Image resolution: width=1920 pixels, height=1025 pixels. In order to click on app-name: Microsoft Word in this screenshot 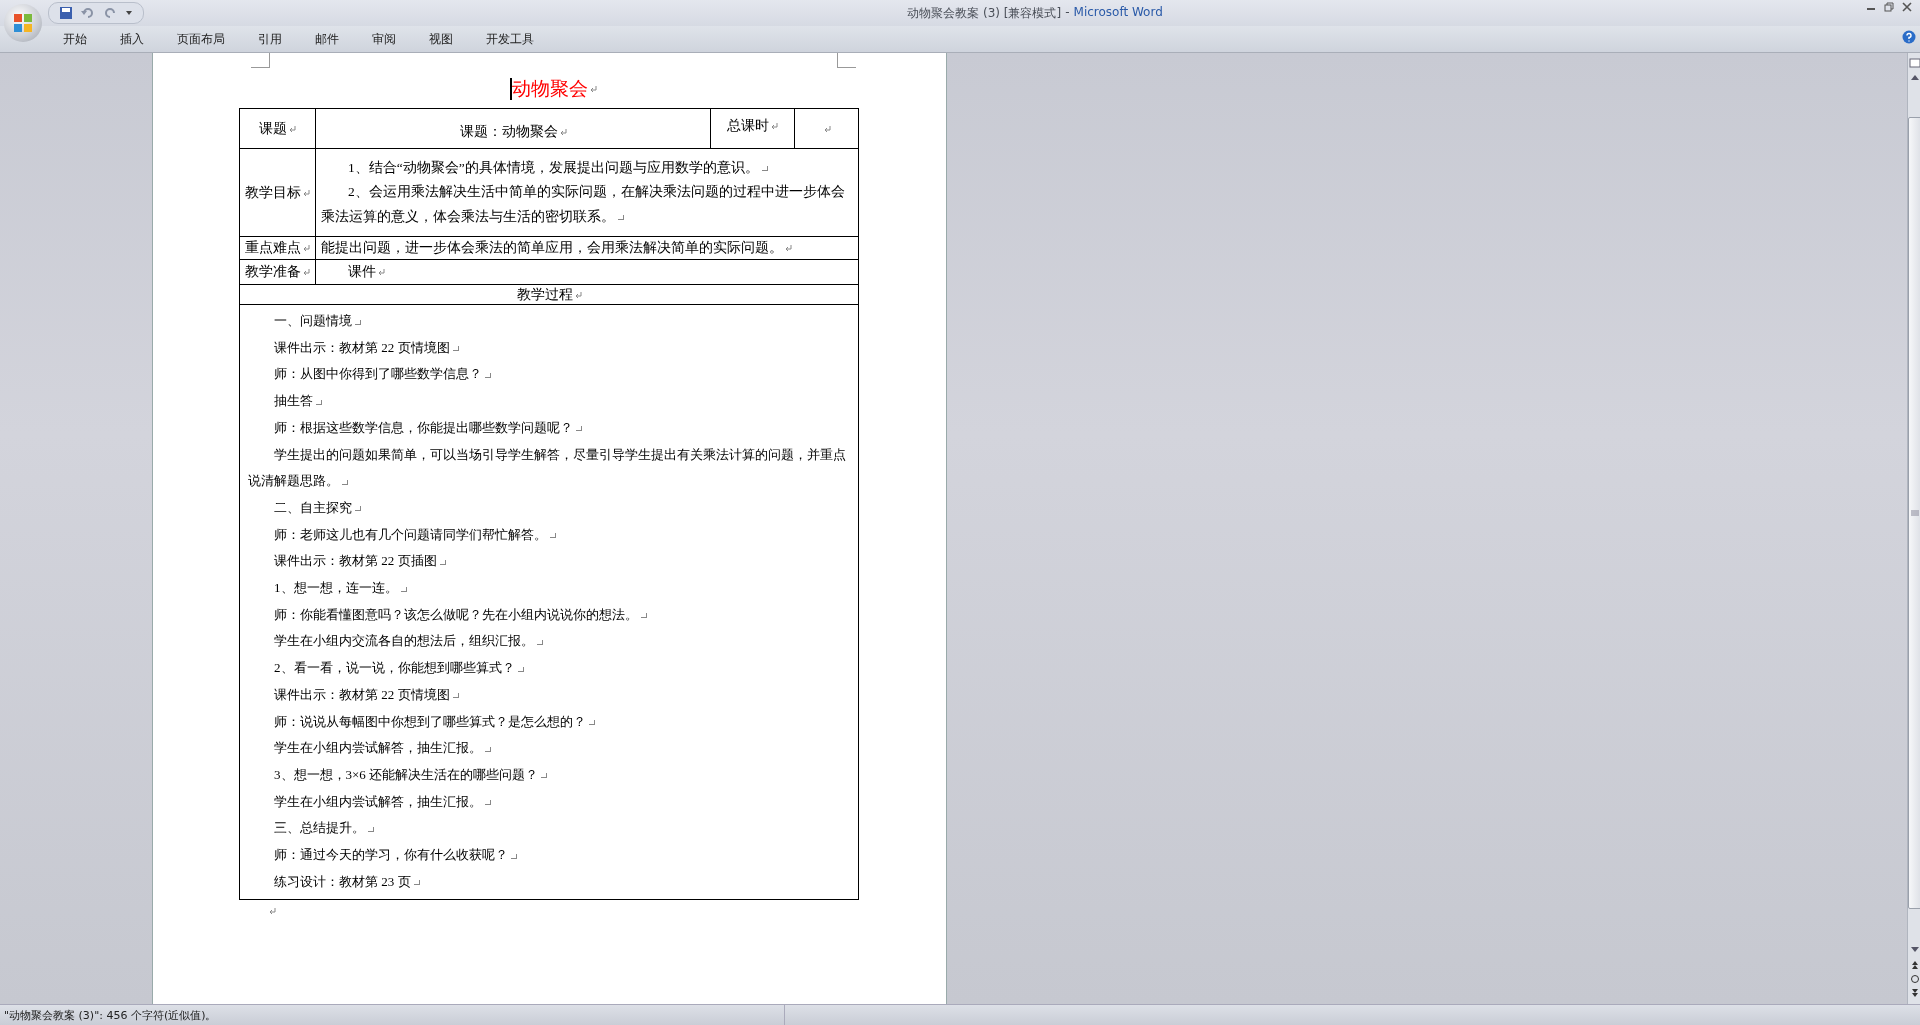, I will do `click(1118, 12)`.